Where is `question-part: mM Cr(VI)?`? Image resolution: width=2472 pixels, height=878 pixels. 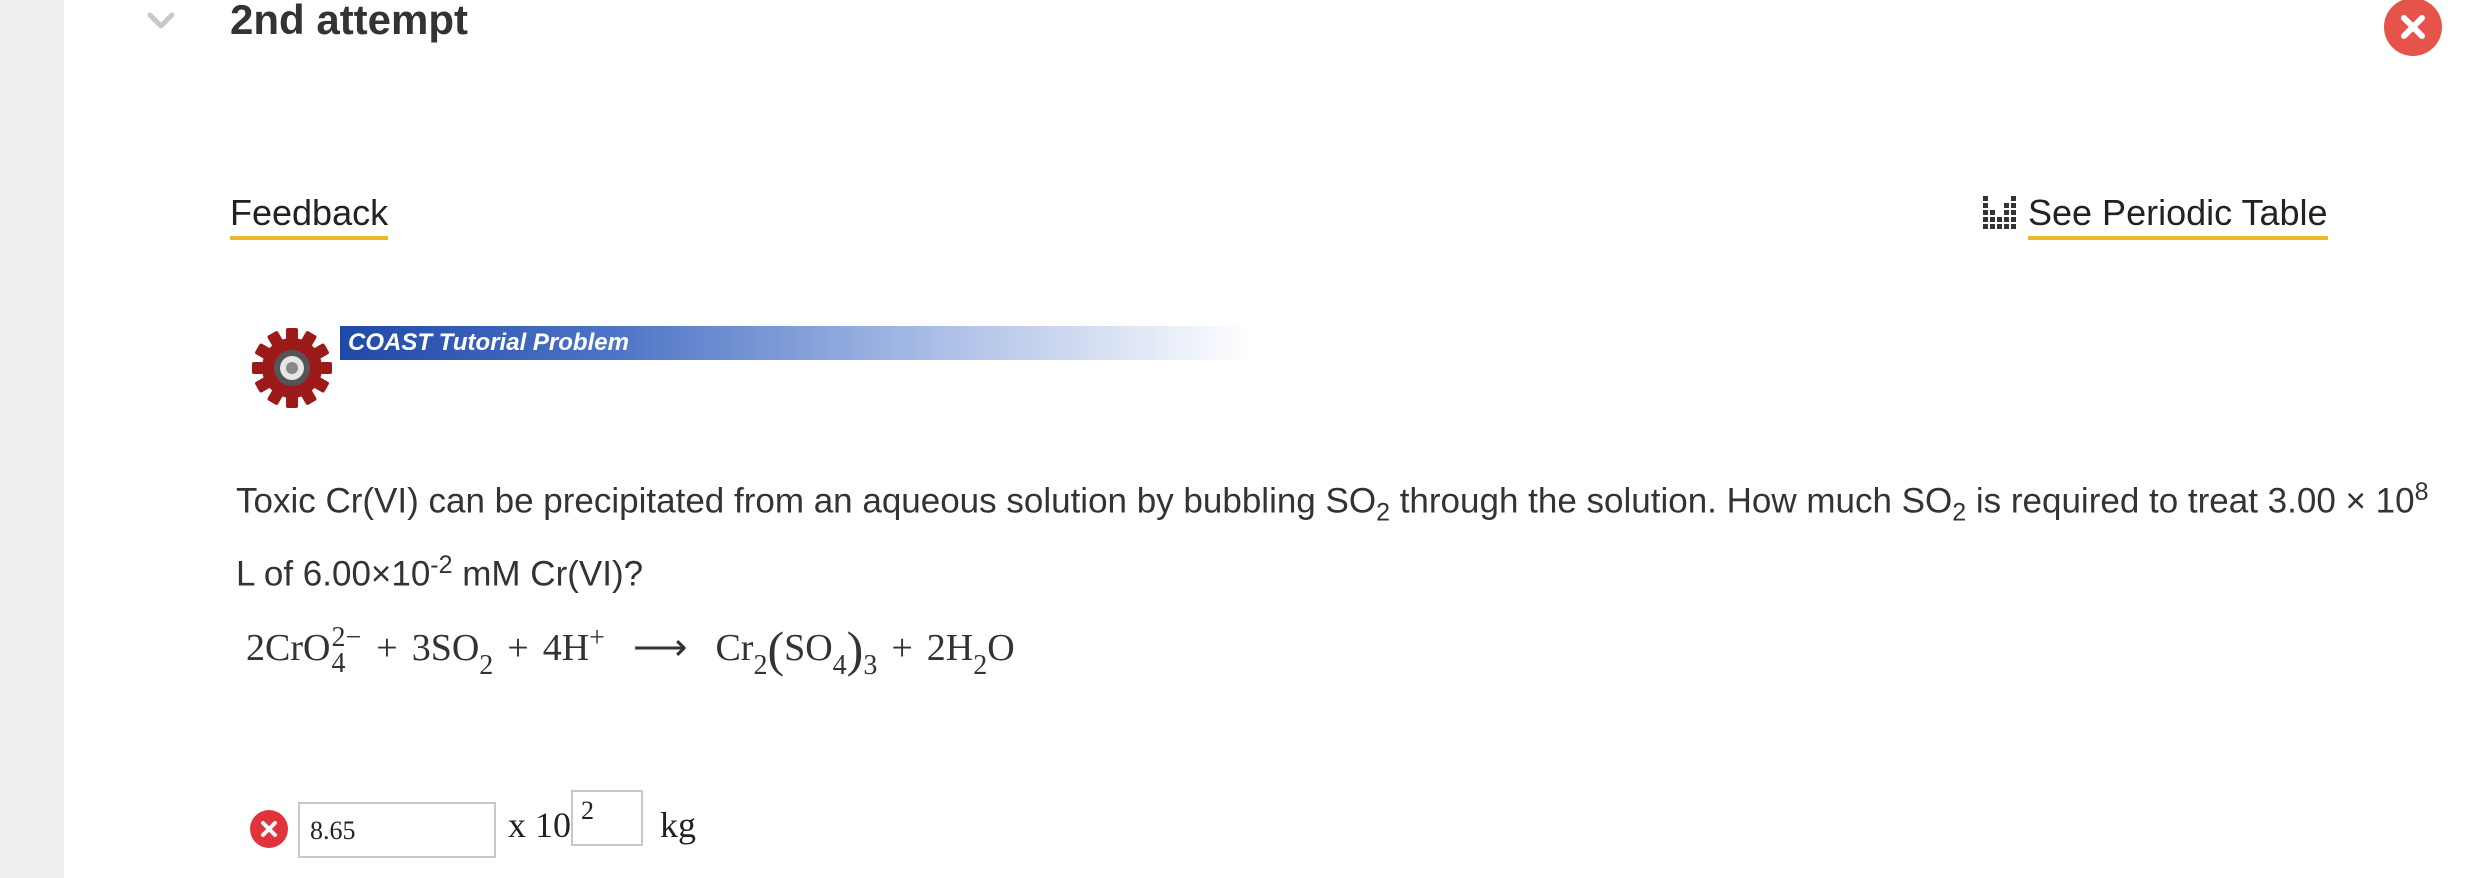 question-part: mM Cr(VI)? is located at coordinates (548, 574).